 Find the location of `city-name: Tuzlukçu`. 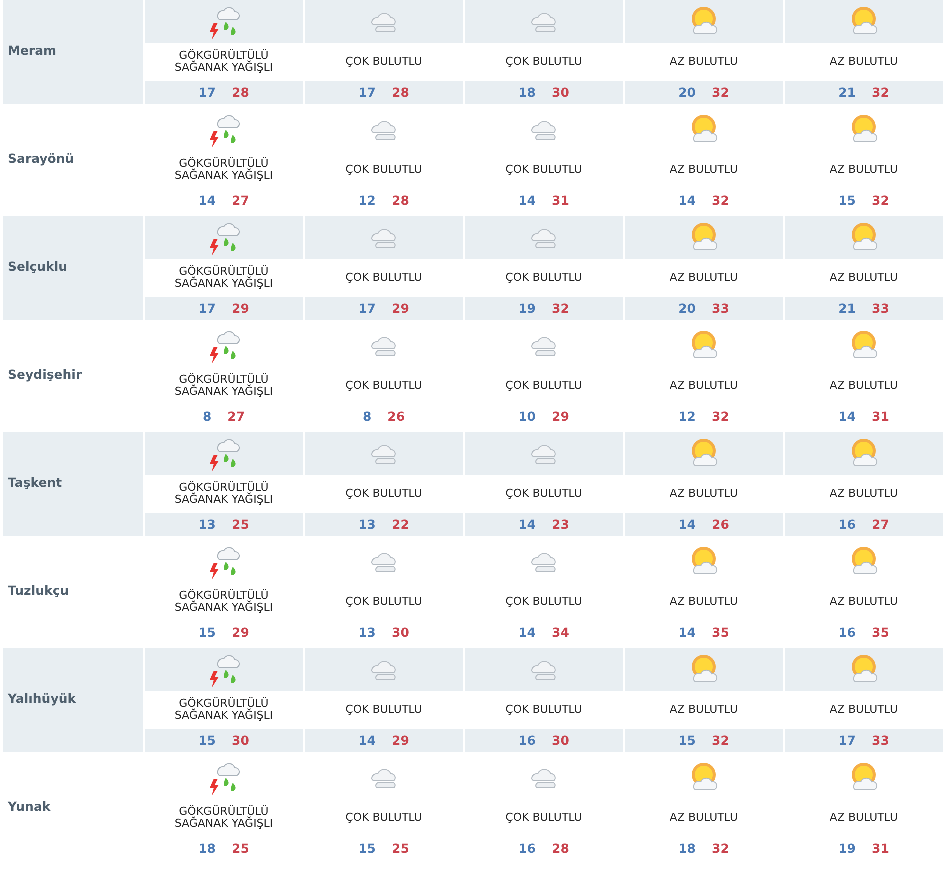

city-name: Tuzlukçu is located at coordinates (39, 590).